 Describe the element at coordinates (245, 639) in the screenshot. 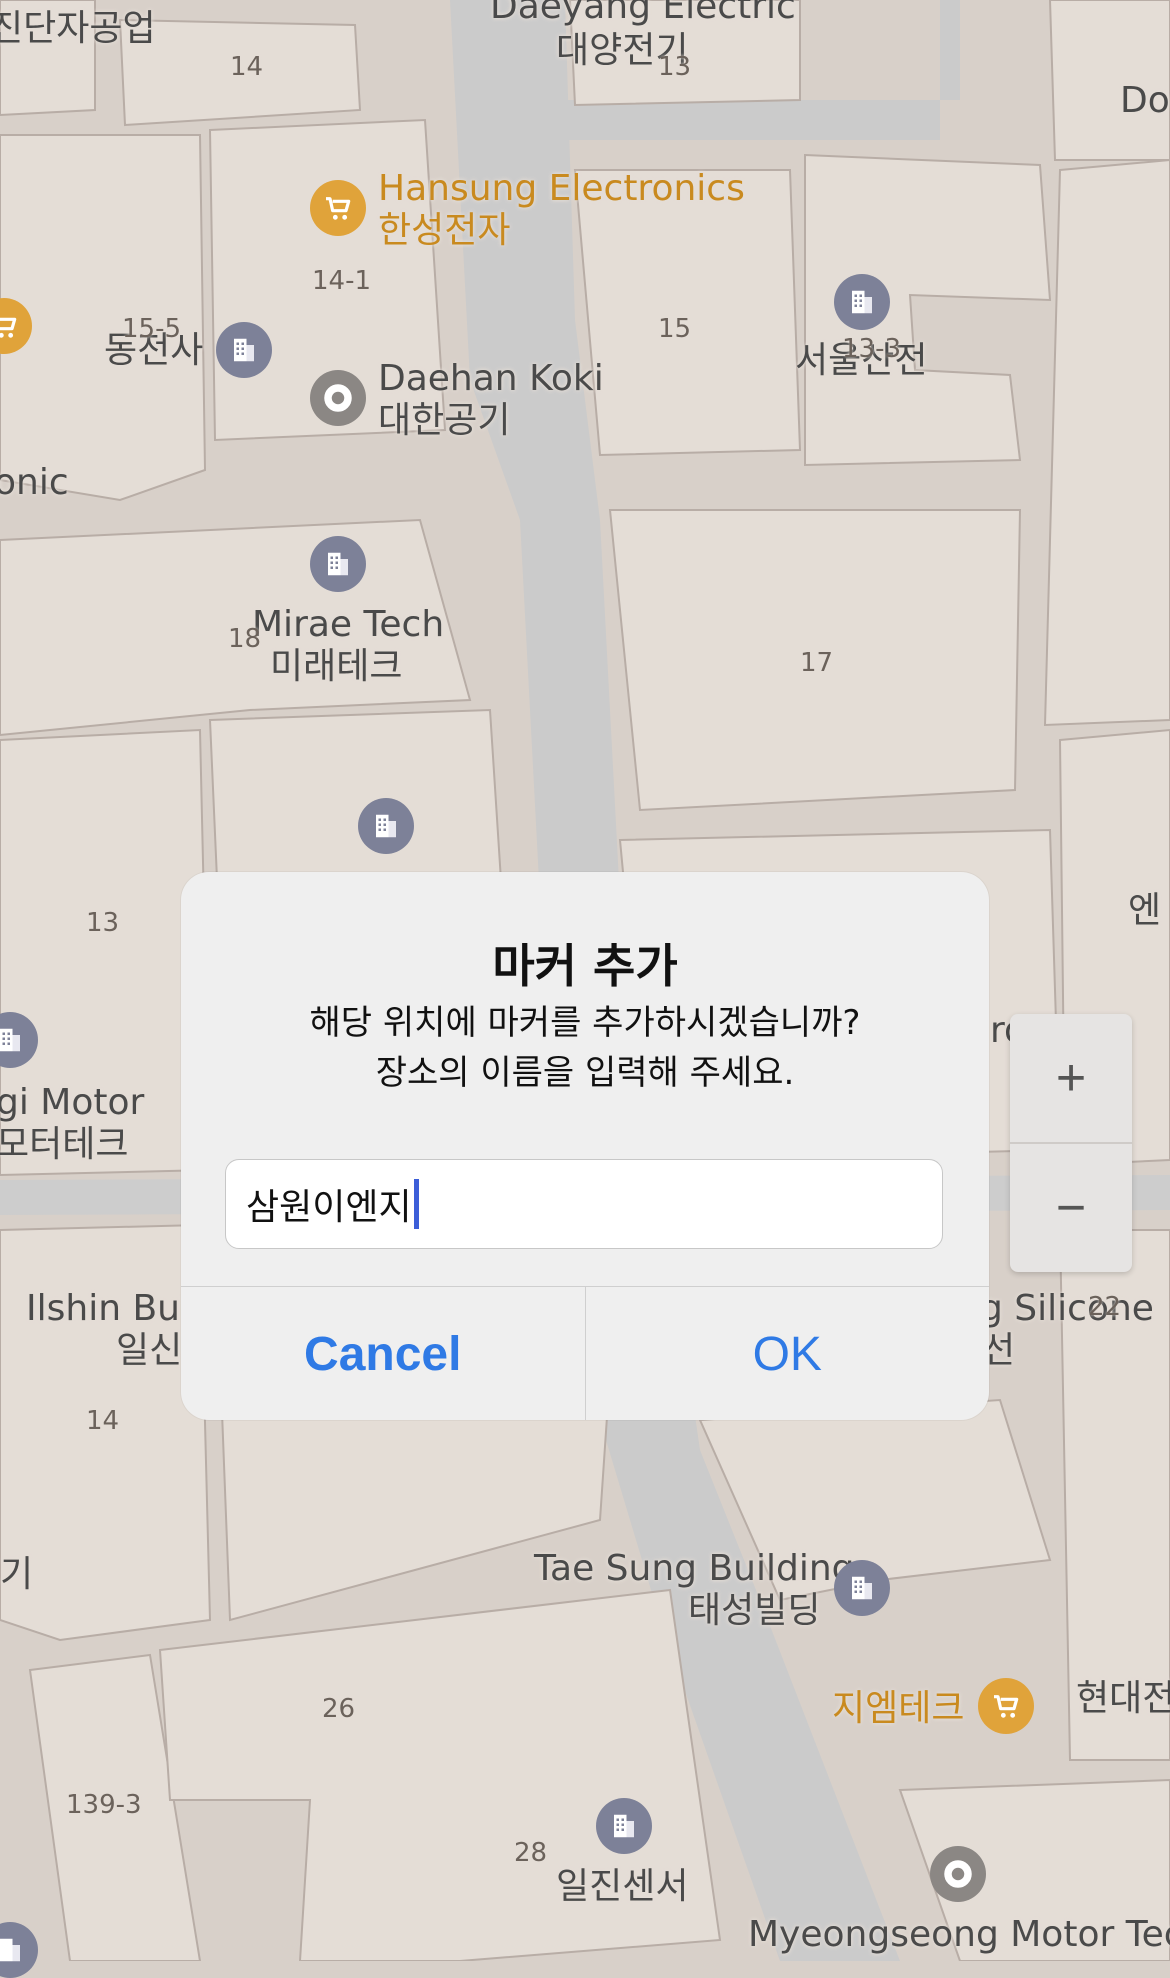

I see `lot-number: 18` at that location.